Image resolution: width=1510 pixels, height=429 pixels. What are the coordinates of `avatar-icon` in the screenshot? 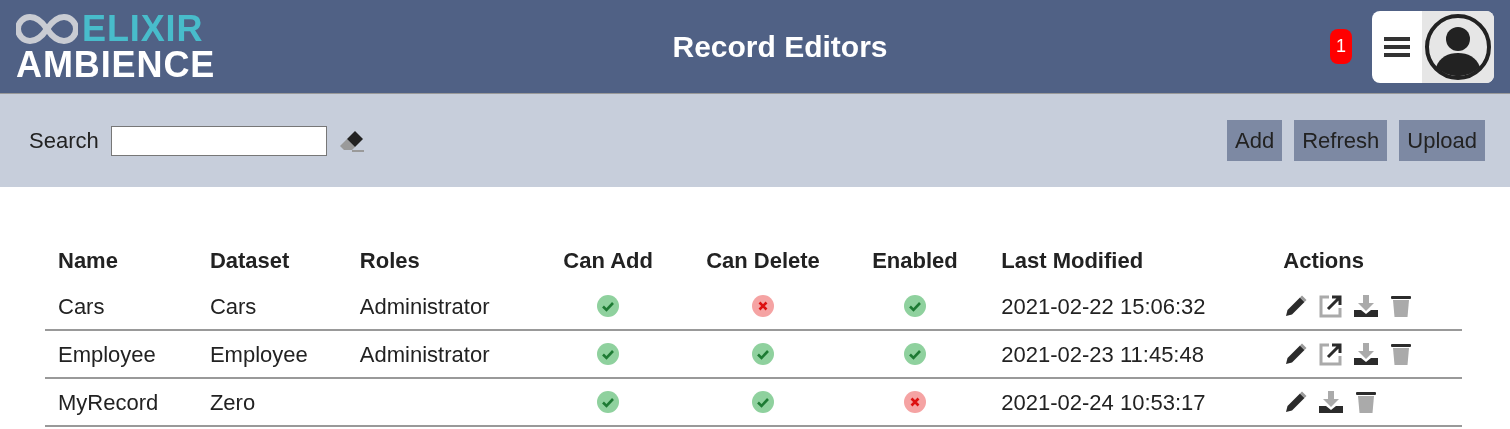 It's located at (1458, 46).